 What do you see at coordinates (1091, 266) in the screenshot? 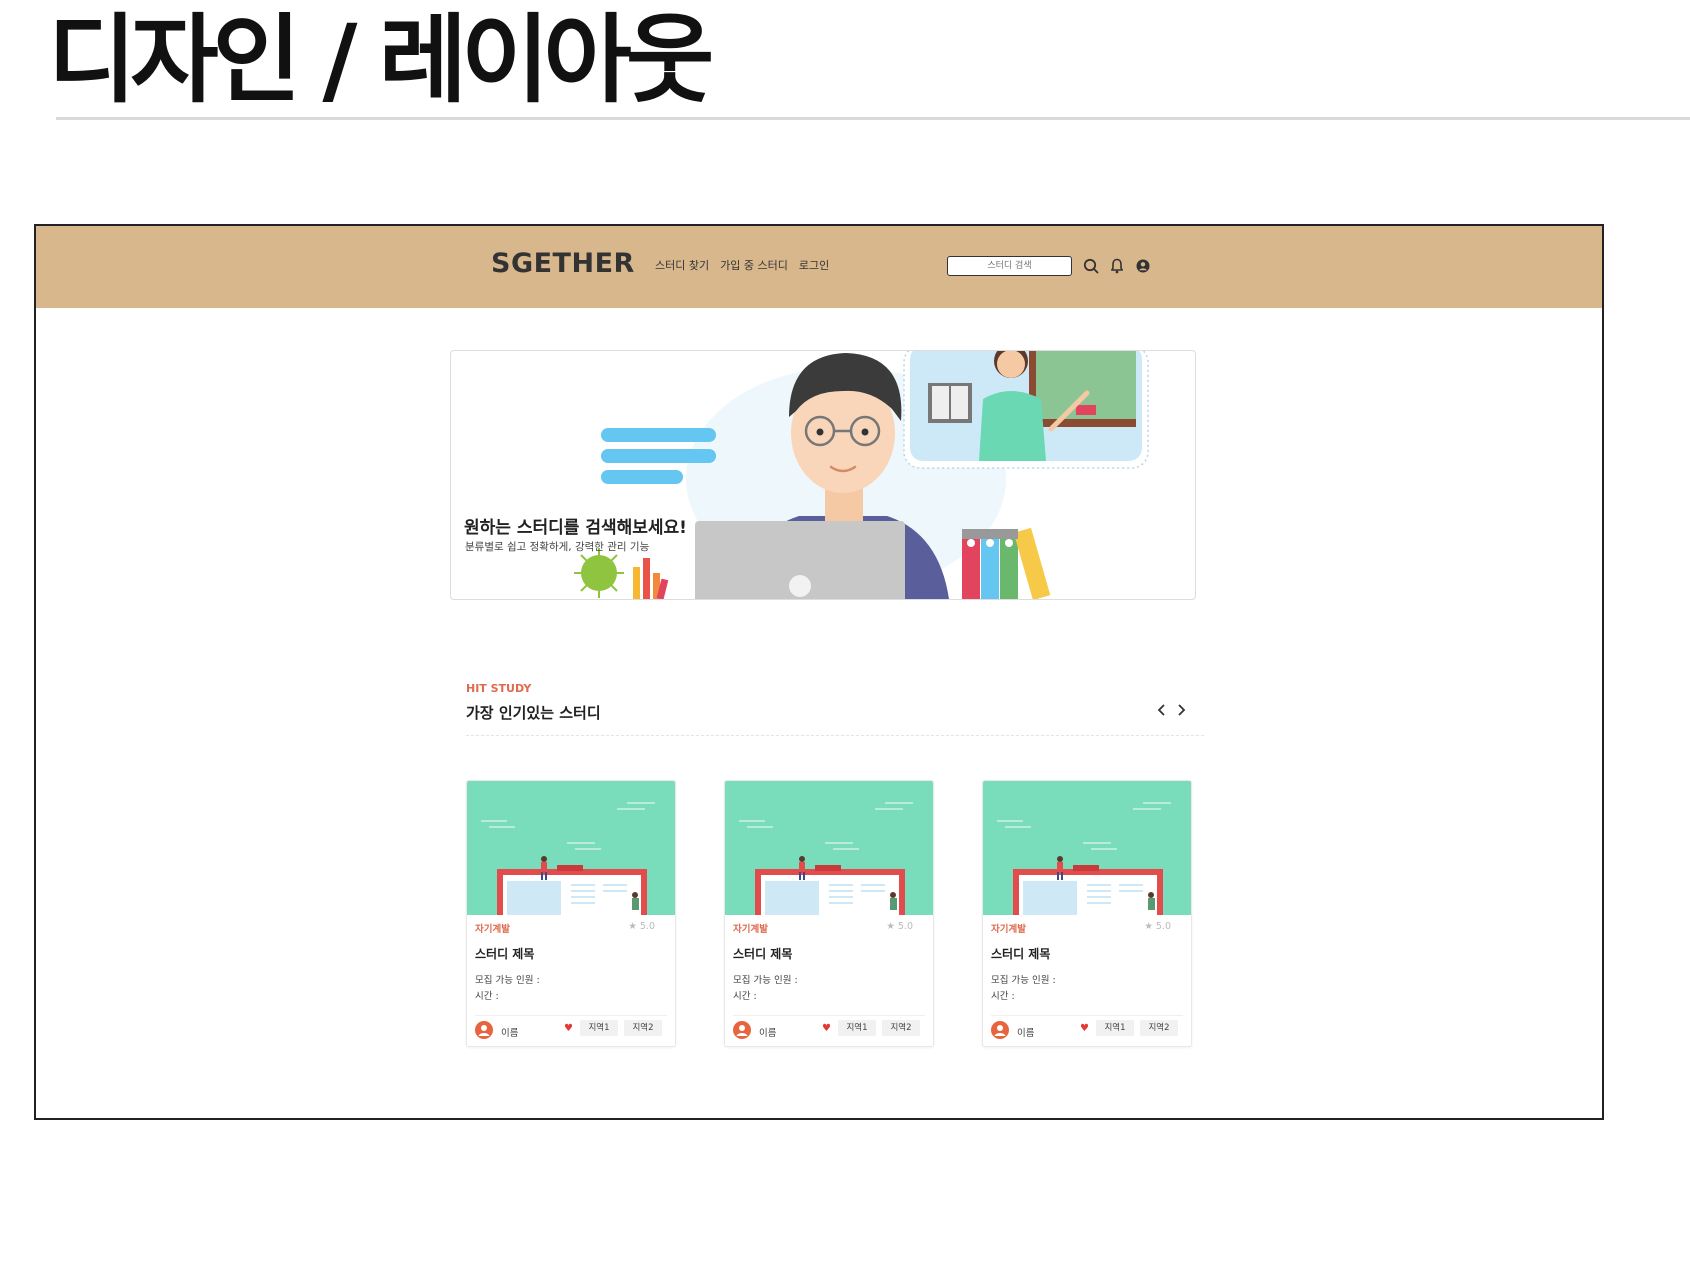
I see `search-icon` at bounding box center [1091, 266].